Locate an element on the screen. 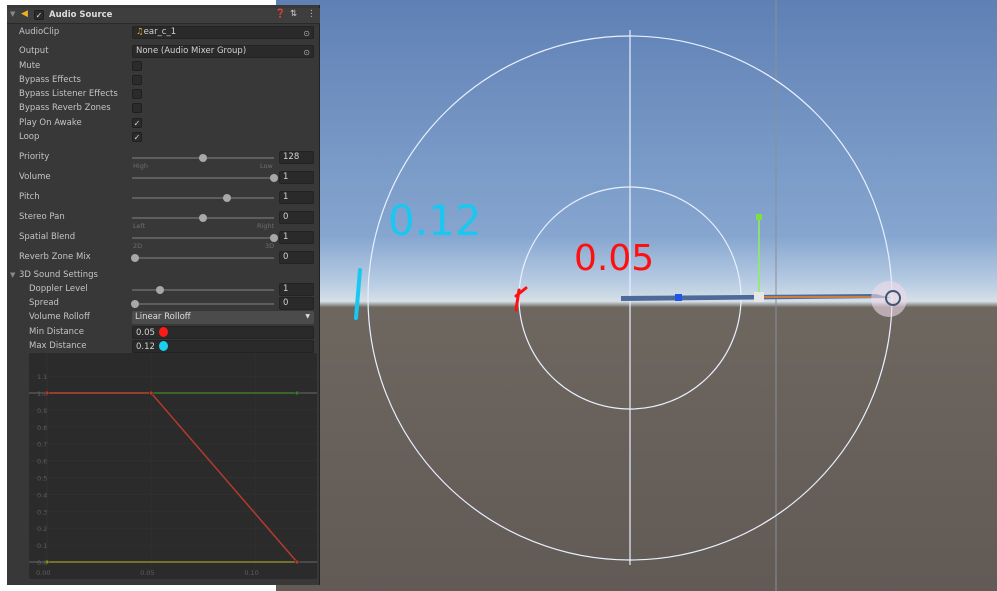  mute-checkbox is located at coordinates (137, 66).